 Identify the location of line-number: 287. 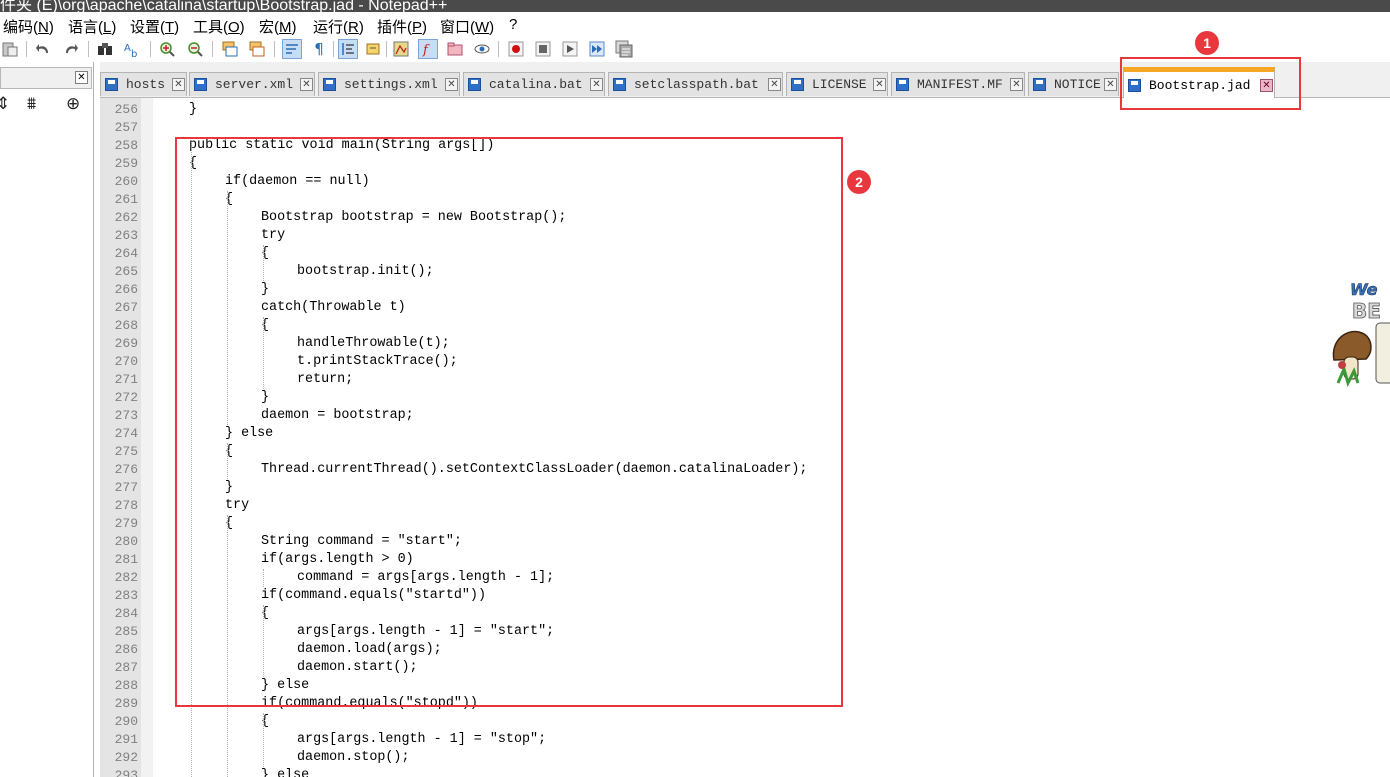
(126, 667).